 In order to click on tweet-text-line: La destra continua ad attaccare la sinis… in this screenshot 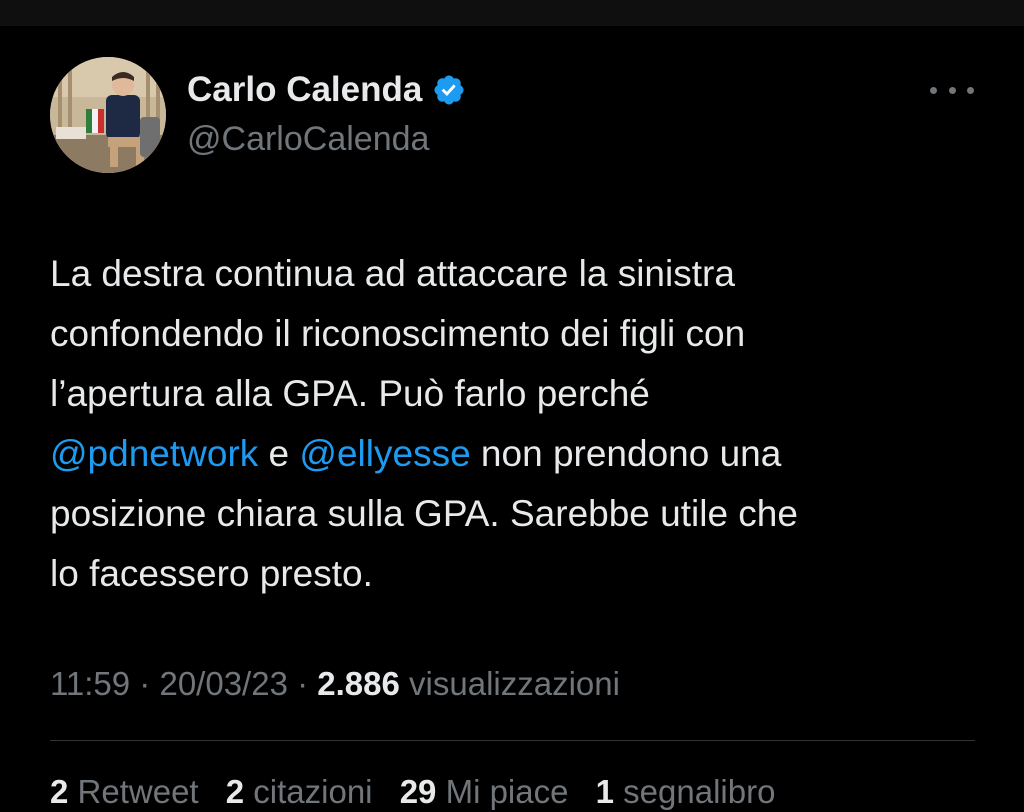, I will do `click(392, 273)`.